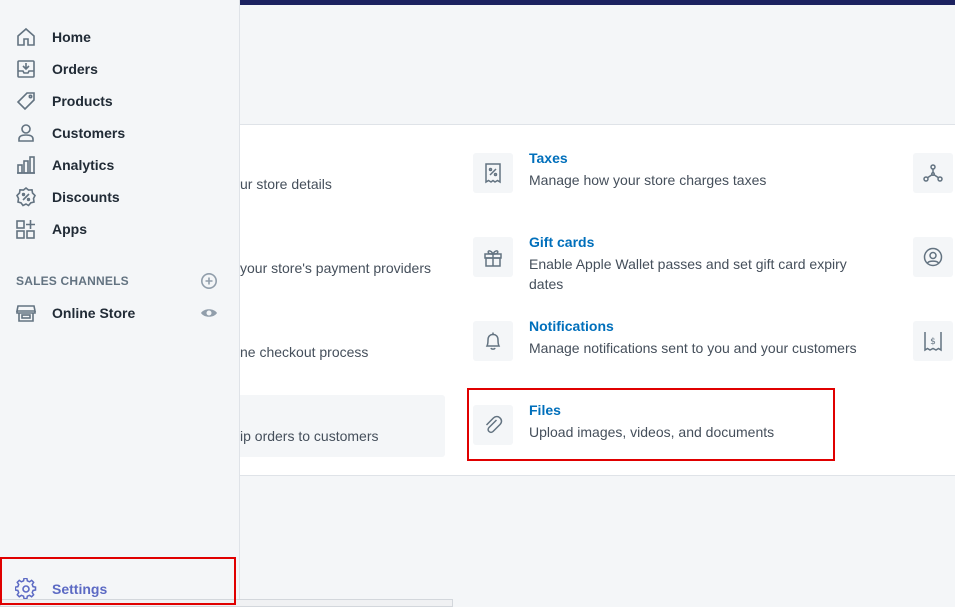 The image size is (955, 607). I want to click on payment-providers-description: your store's payment providers, so click(335, 268).